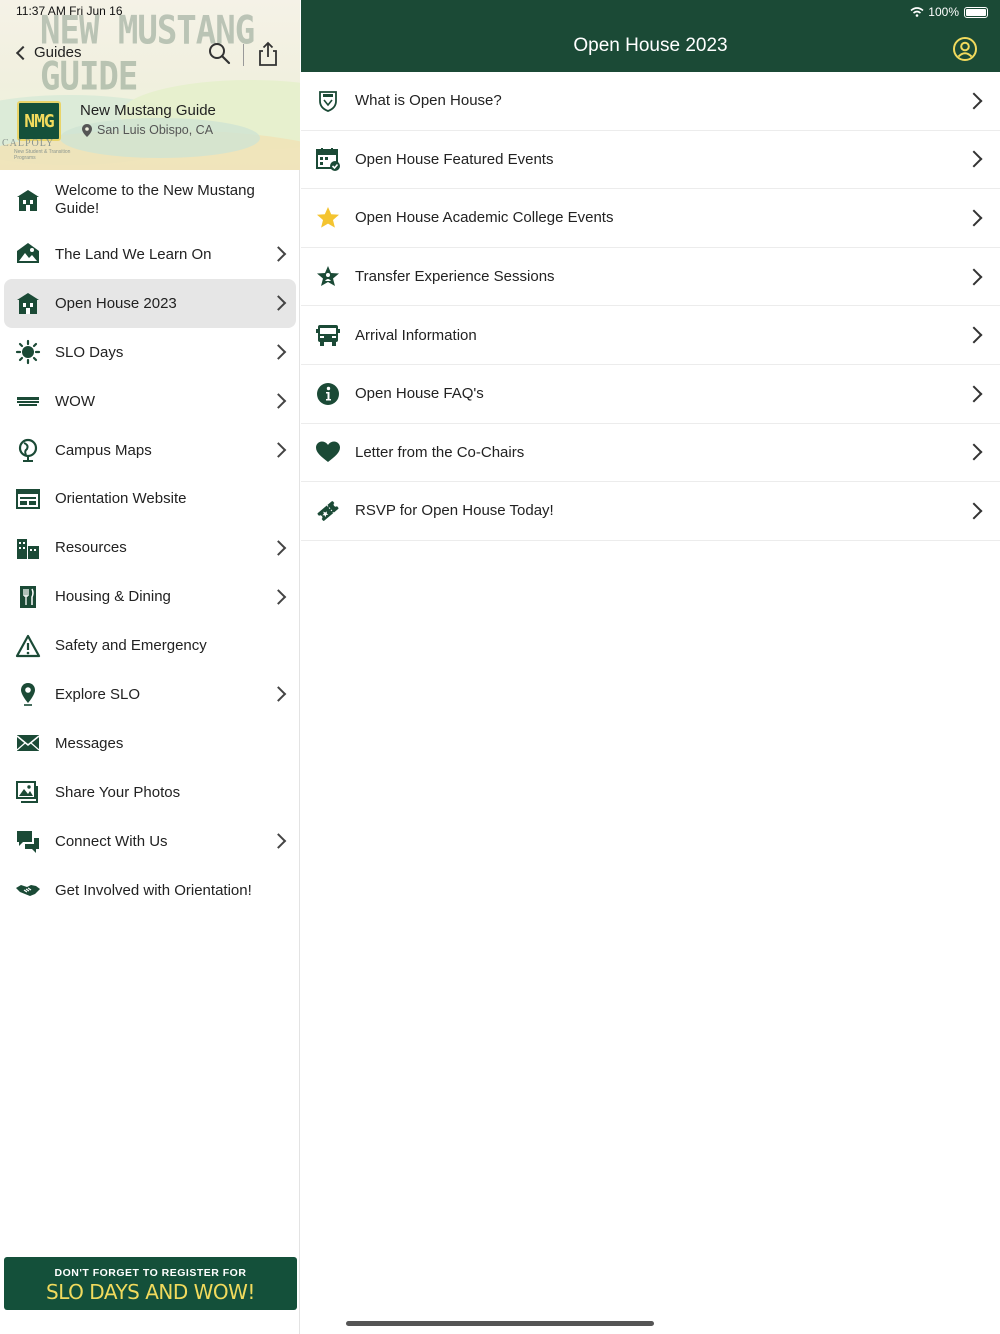 This screenshot has width=1000, height=1334. Describe the element at coordinates (500, 1323) in the screenshot. I see `home-indicator` at that location.